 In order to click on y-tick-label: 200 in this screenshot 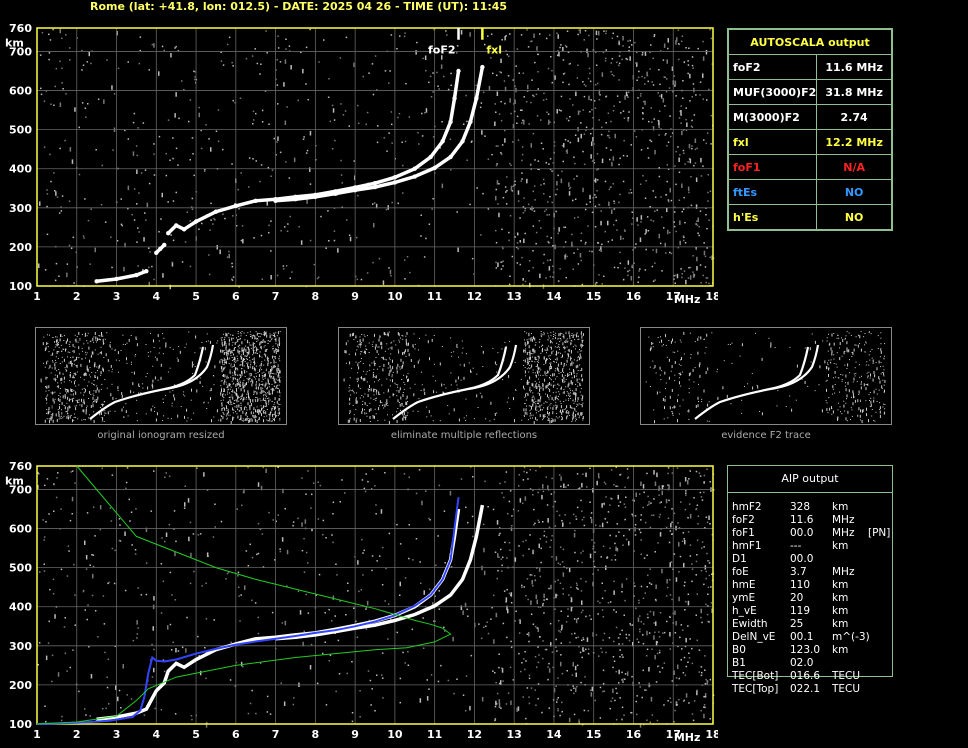, I will do `click(20, 247)`.